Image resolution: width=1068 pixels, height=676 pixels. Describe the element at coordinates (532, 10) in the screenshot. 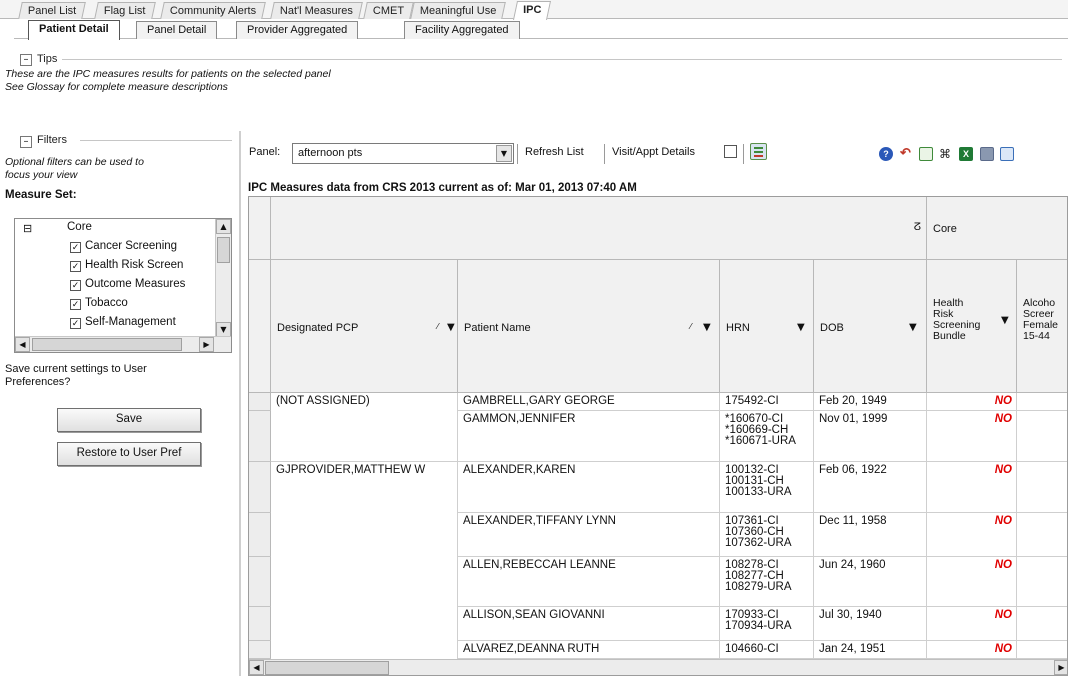

I see `tab-ipc: IPC` at that location.